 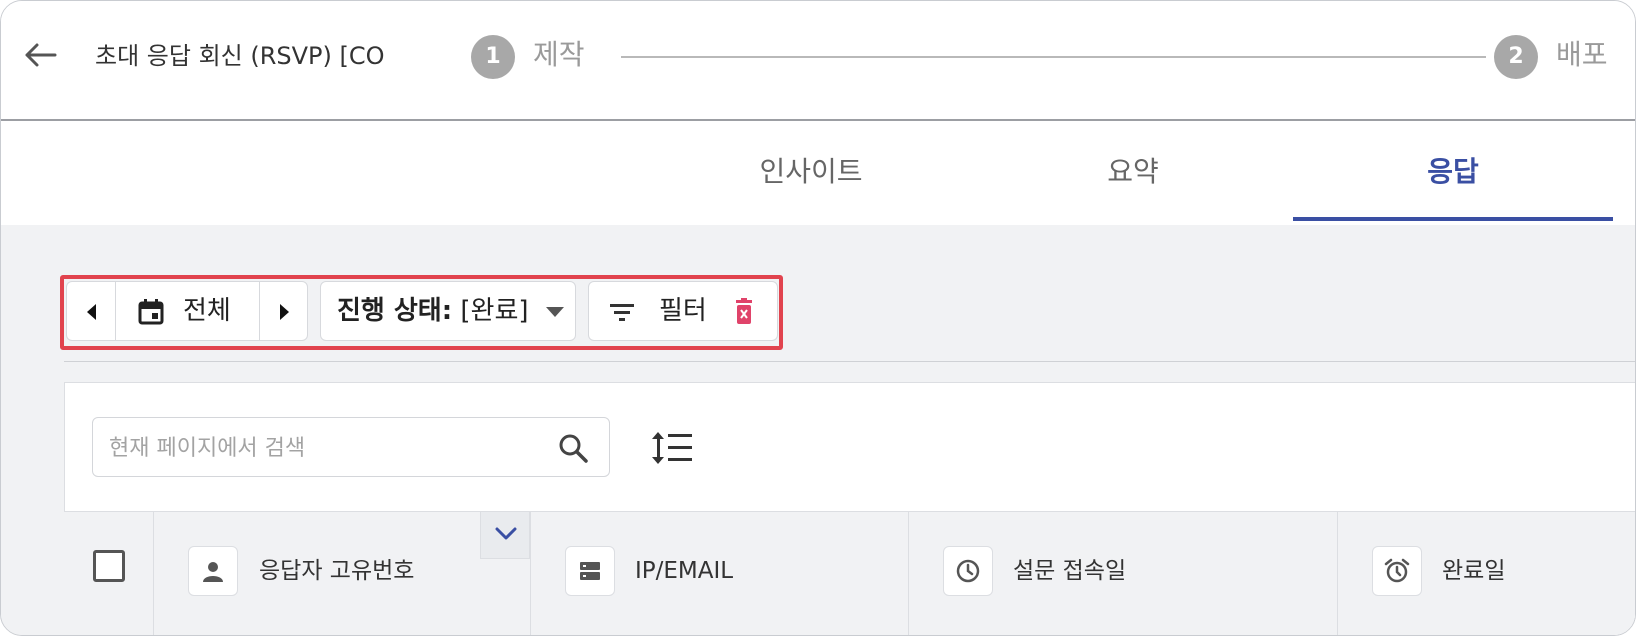 I want to click on search-icon, so click(x=573, y=448).